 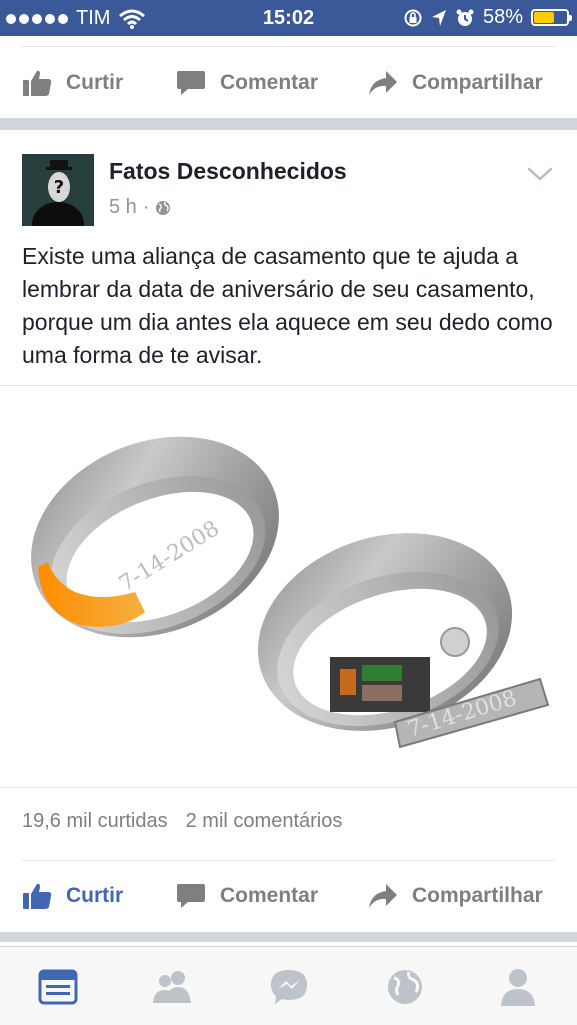 I want to click on avatar-image: ?, so click(x=58, y=190).